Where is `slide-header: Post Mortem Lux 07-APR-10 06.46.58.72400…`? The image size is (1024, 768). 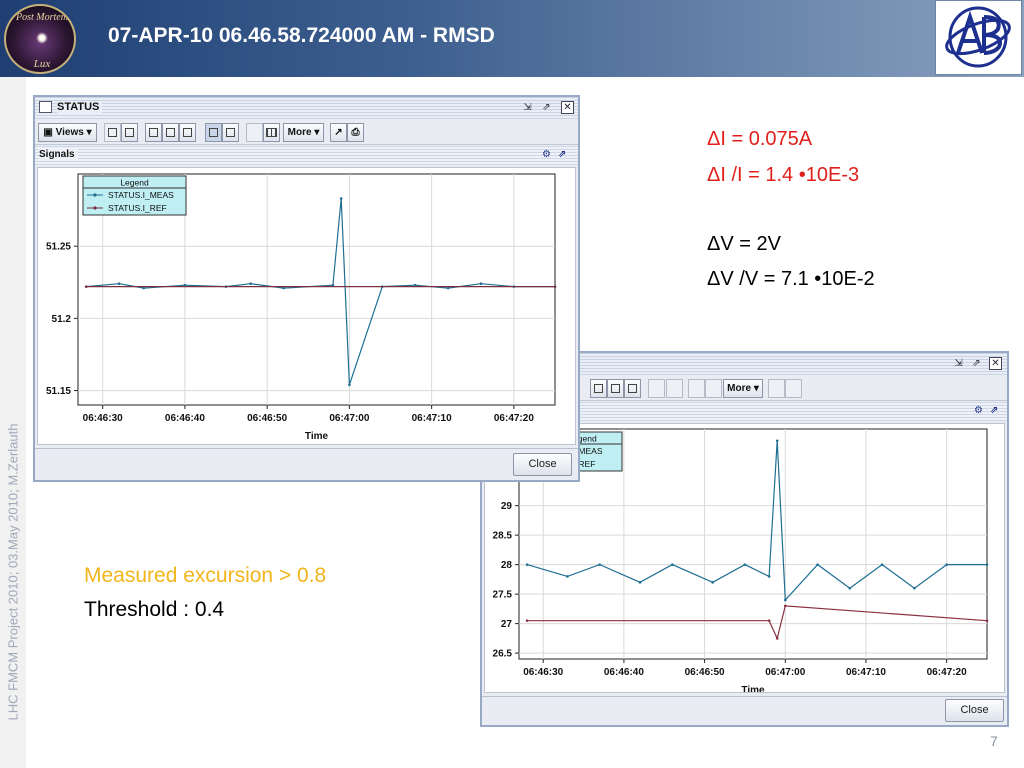
slide-header: Post Mortem Lux 07-APR-10 06.46.58.72400… is located at coordinates (512, 38).